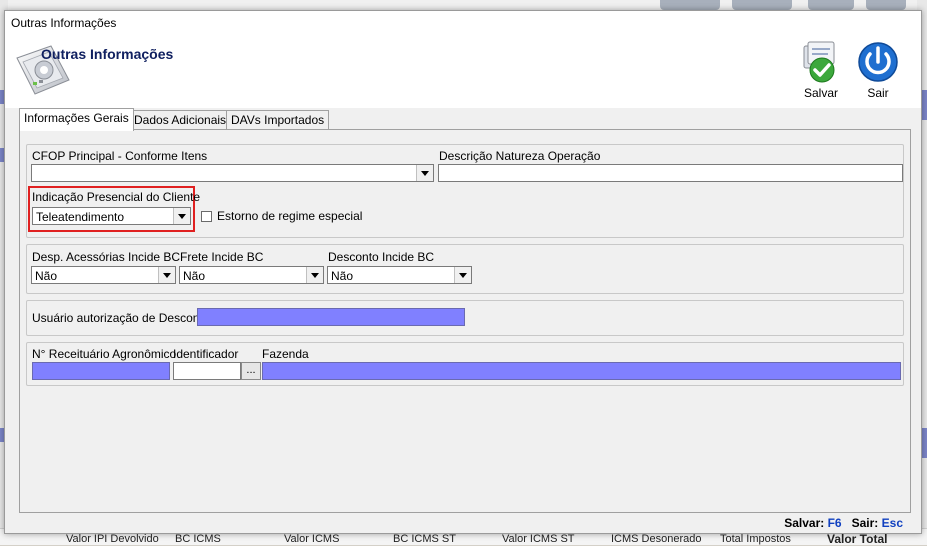  What do you see at coordinates (112, 539) in the screenshot?
I see `bg-col-valor-ipi-devolvido: Valor IPI Devolvido` at bounding box center [112, 539].